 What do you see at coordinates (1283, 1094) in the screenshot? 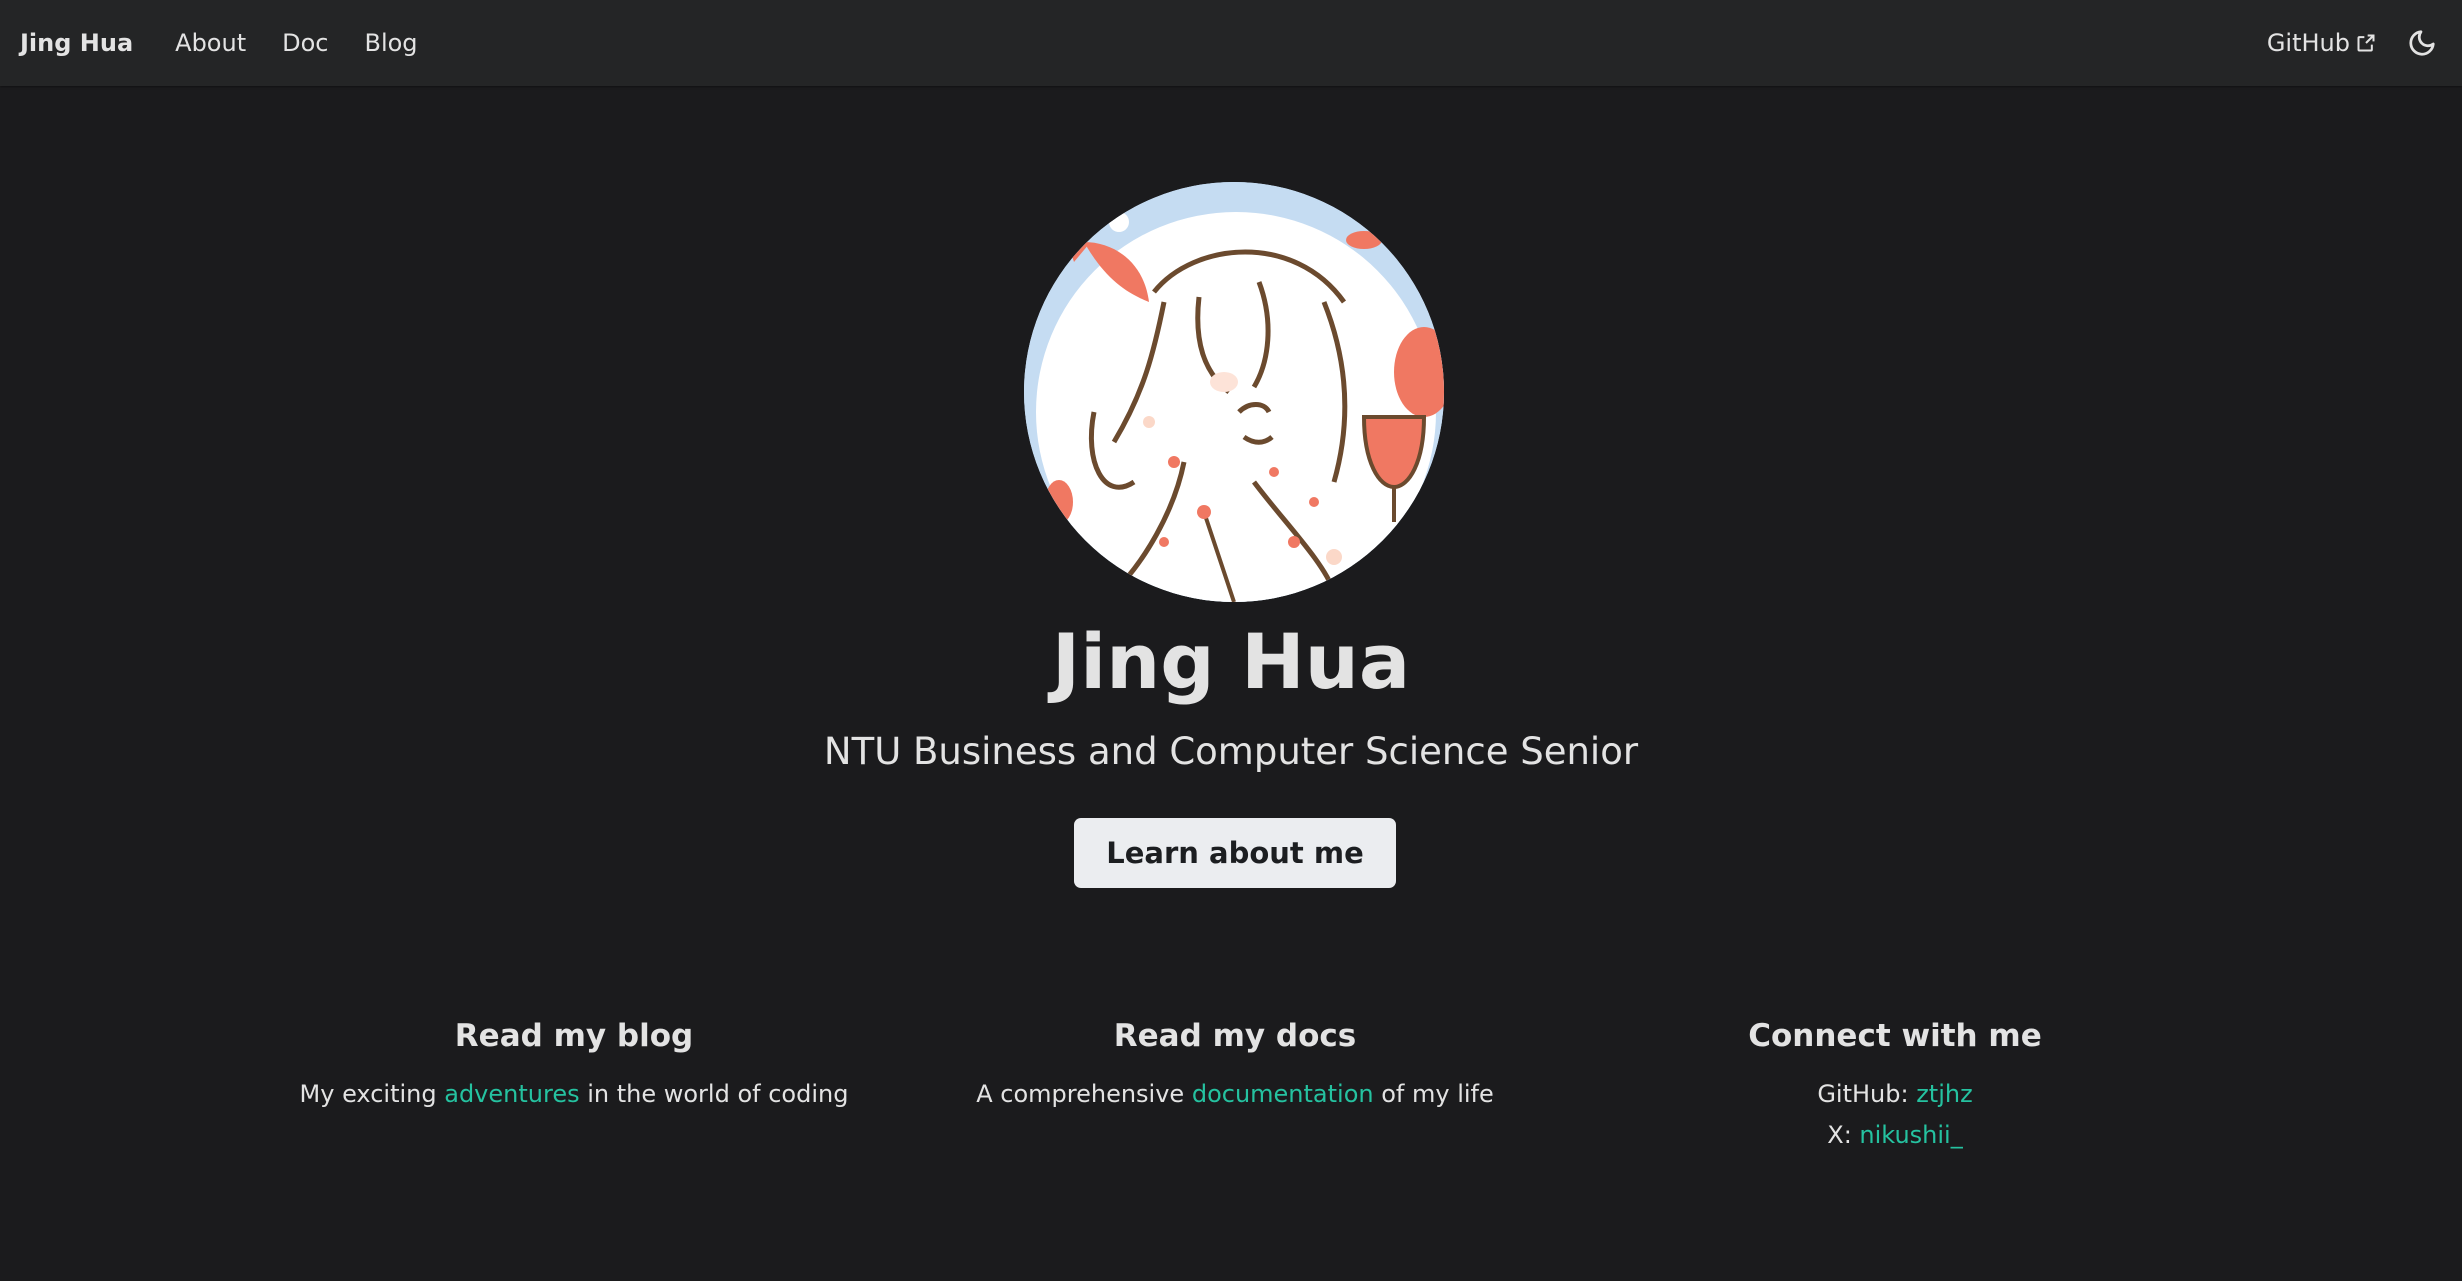
I see `documentation-link: documentation` at bounding box center [1283, 1094].